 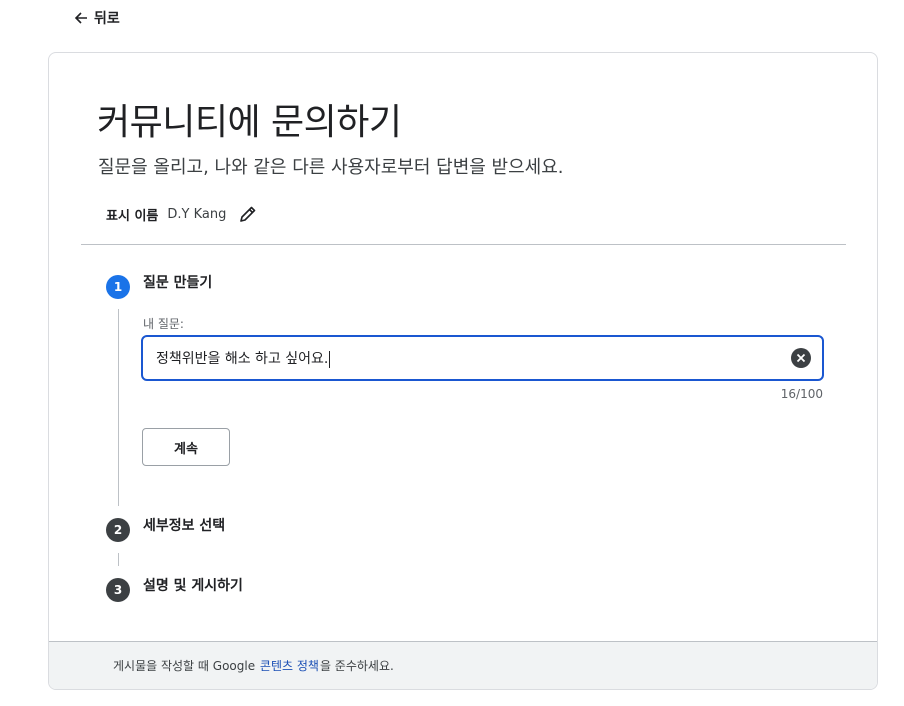 What do you see at coordinates (331, 167) in the screenshot?
I see `page-subtitle: 질문을 올리고, 나와 같은 다른 사용자로부터 답변을 받으세요.` at bounding box center [331, 167].